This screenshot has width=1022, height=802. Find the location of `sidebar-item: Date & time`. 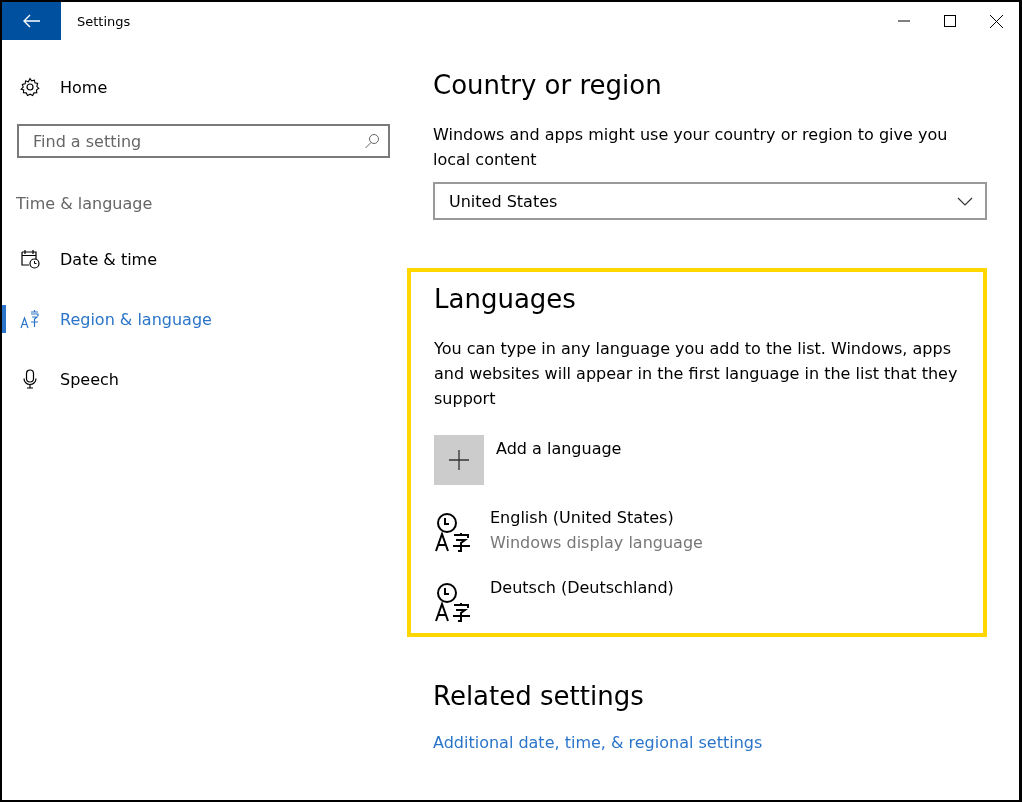

sidebar-item: Date & time is located at coordinates (204, 259).